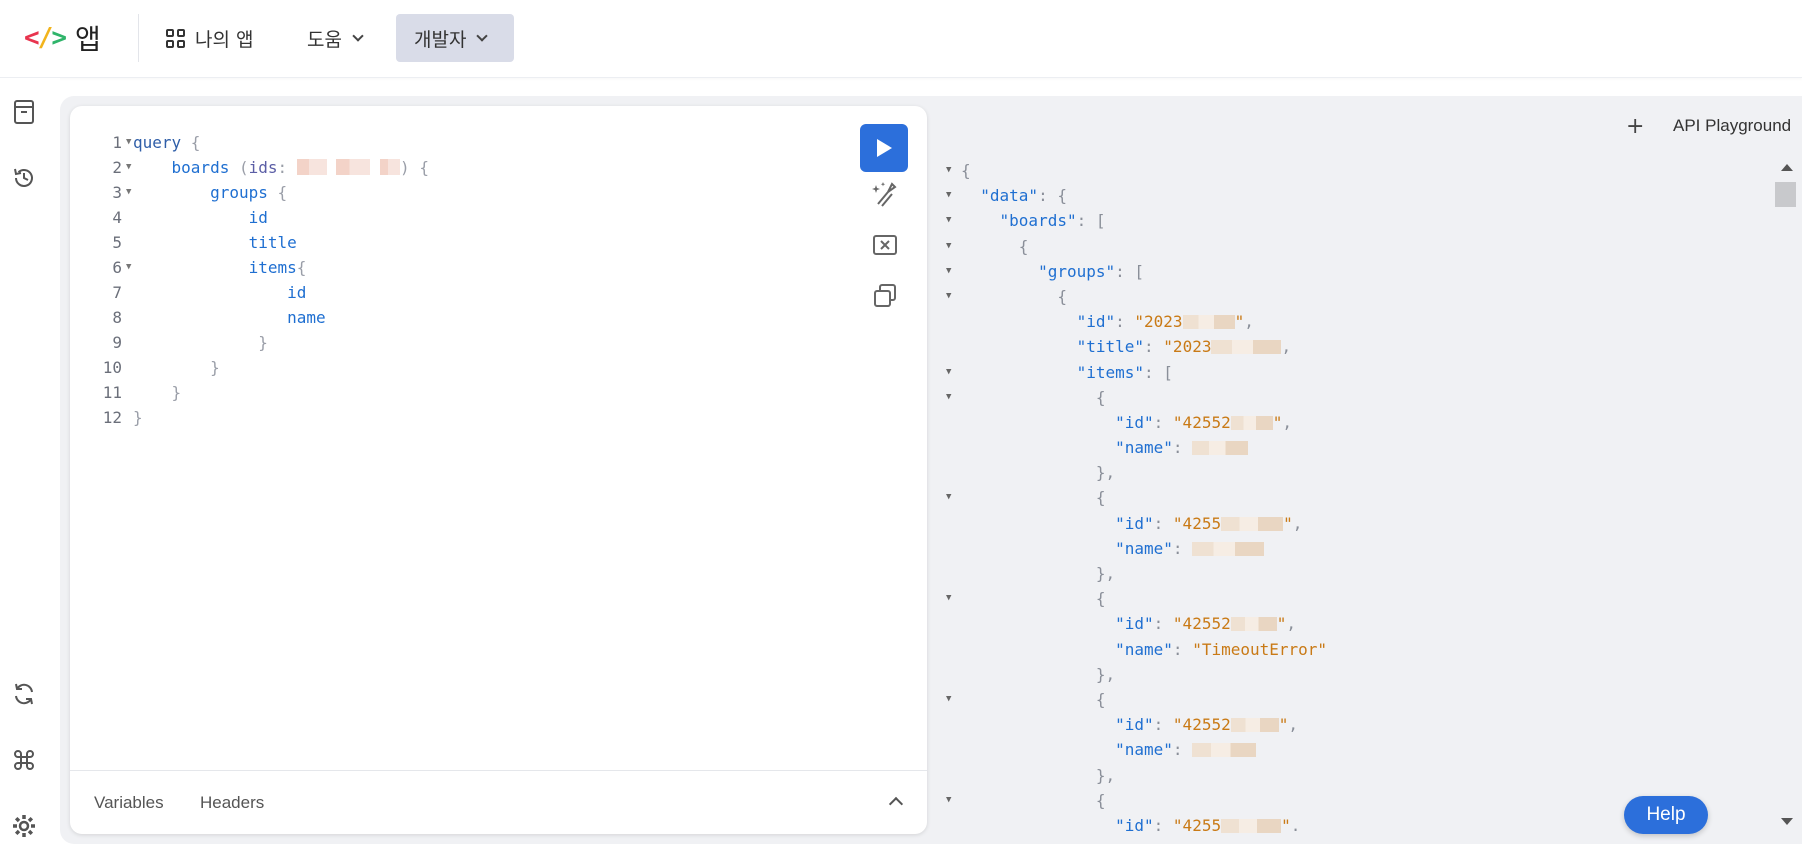  Describe the element at coordinates (1732, 125) in the screenshot. I see `panel-title: API Playground` at that location.